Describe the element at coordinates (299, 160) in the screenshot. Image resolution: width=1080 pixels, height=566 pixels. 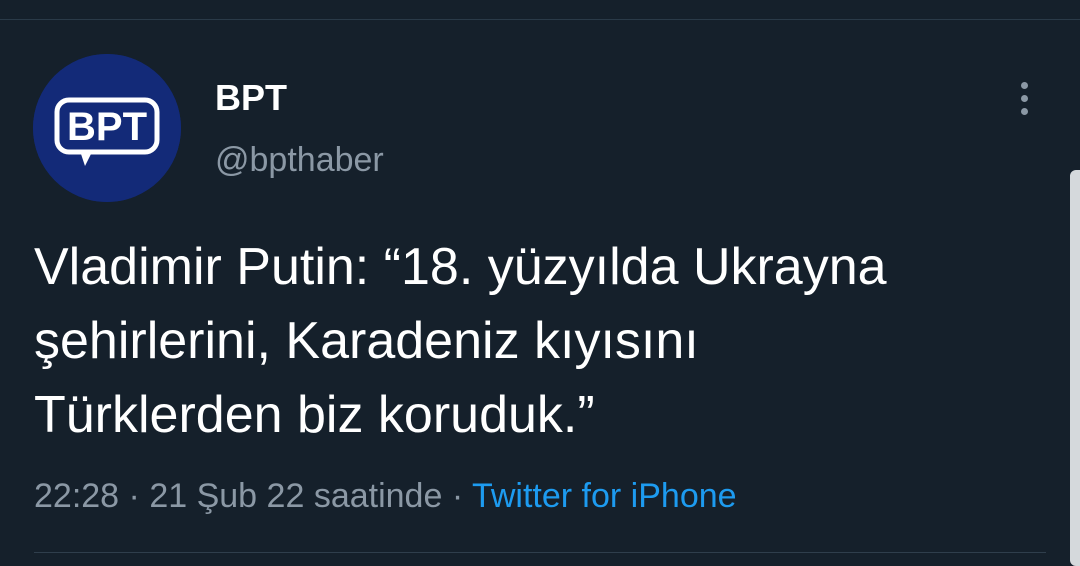
I see `author-handle: @bpthaber` at that location.